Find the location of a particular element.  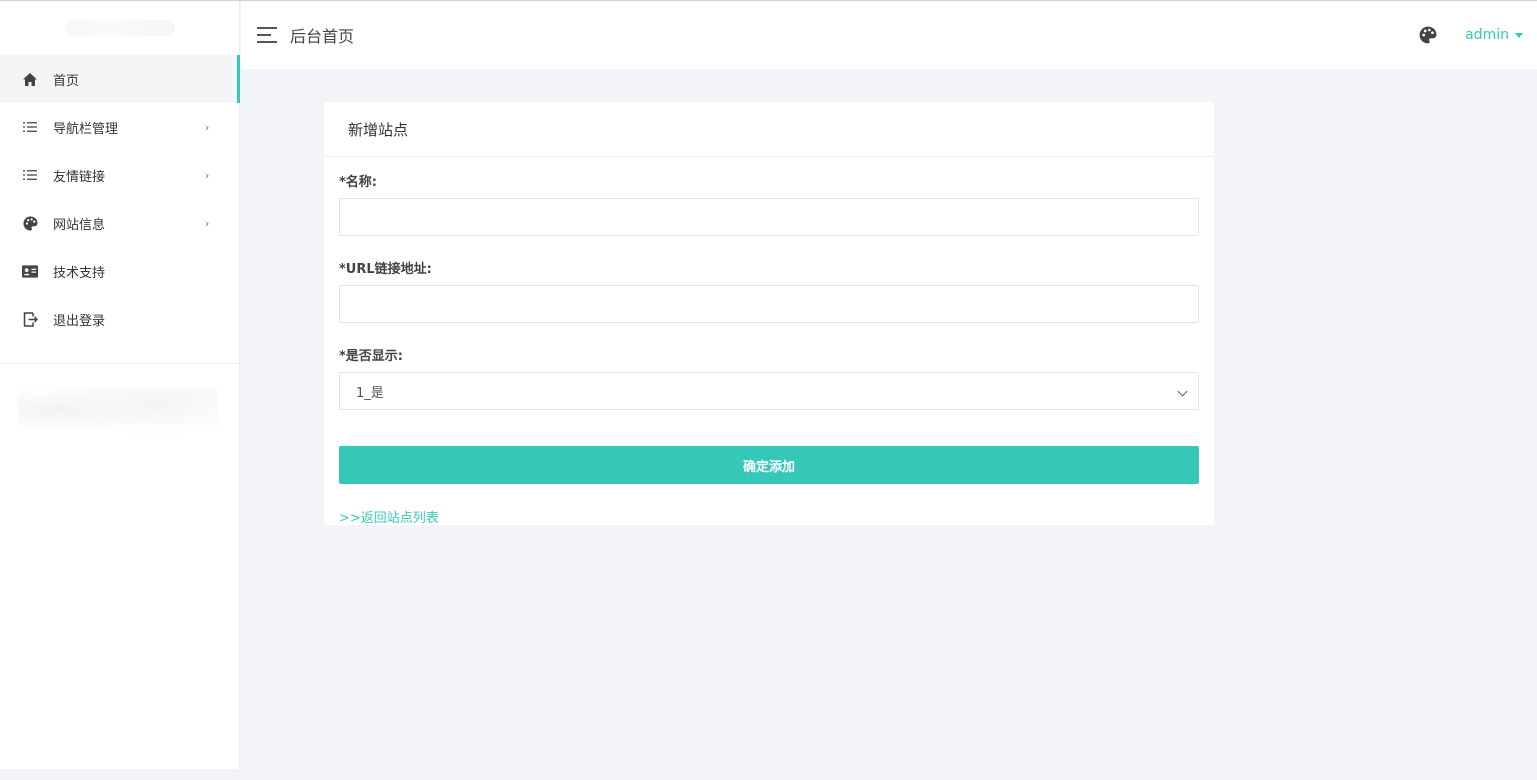

sidebar-decoration is located at coordinates (118, 415).